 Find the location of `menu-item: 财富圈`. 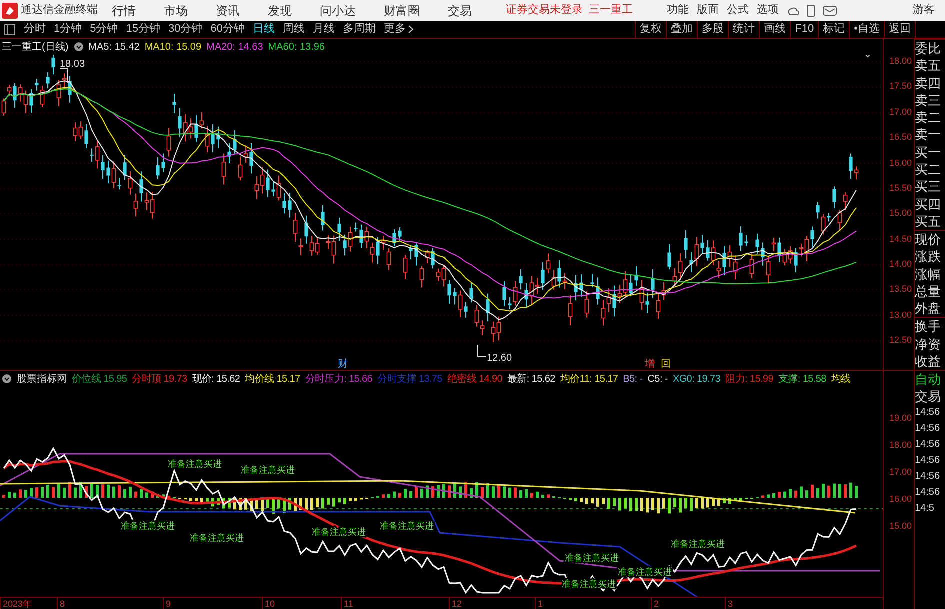

menu-item: 财富圈 is located at coordinates (402, 11).